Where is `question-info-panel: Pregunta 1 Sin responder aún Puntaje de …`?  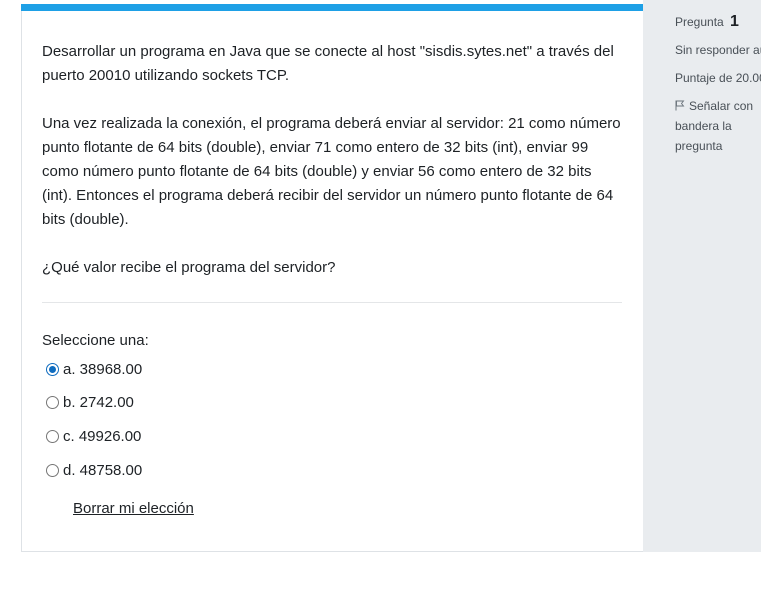
question-info-panel: Pregunta 1 Sin responder aún Puntaje de … is located at coordinates (702, 276).